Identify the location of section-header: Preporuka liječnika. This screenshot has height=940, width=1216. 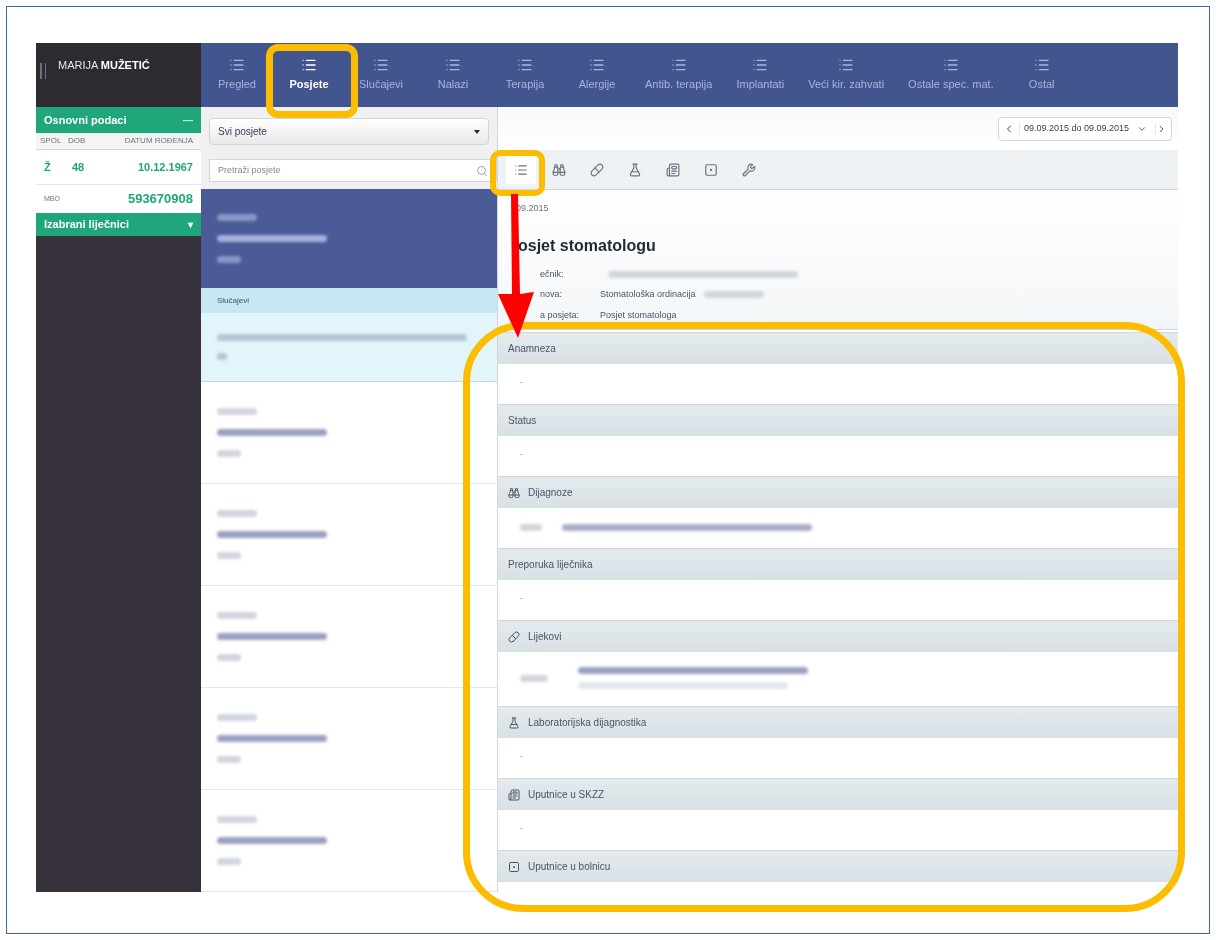
(838, 564).